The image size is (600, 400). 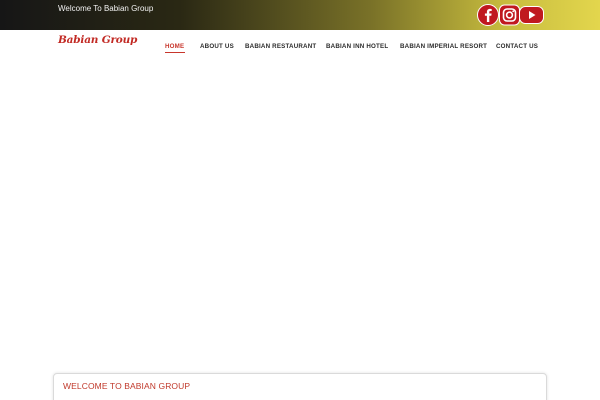 What do you see at coordinates (106, 8) in the screenshot?
I see `welcome-text: Welcome To Babian Group` at bounding box center [106, 8].